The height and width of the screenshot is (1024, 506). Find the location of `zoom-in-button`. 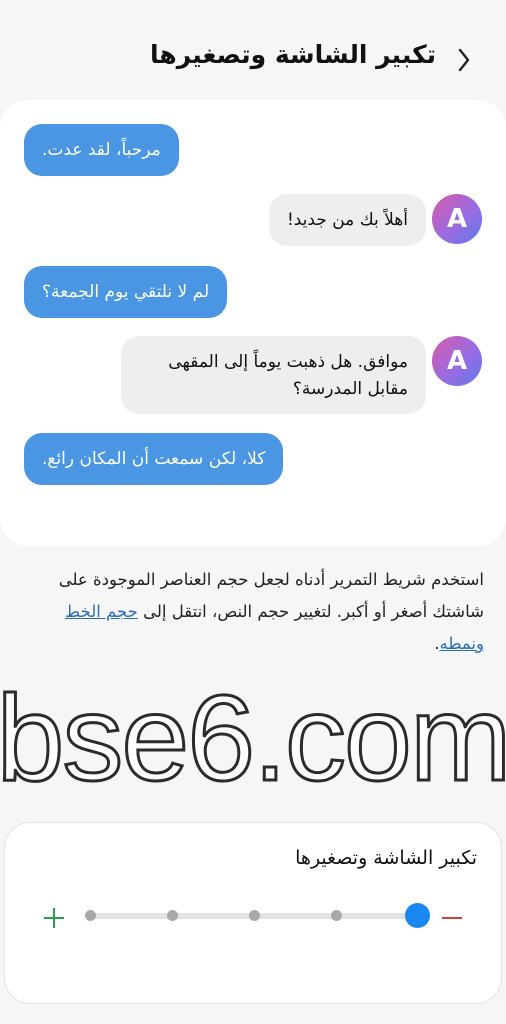

zoom-in-button is located at coordinates (54, 918).